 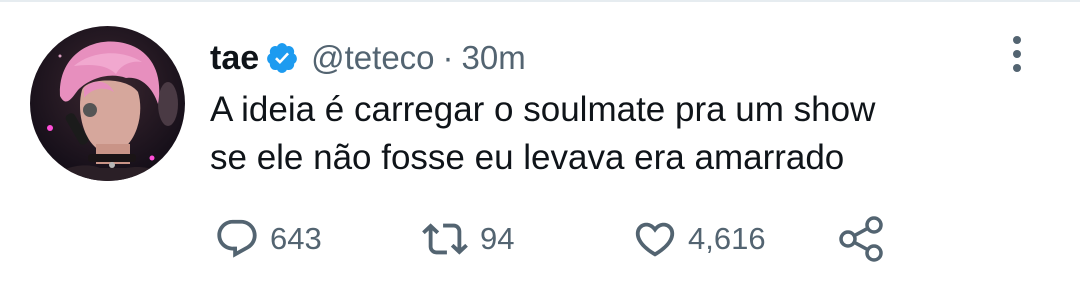 What do you see at coordinates (494, 58) in the screenshot?
I see `timestamp: 30m` at bounding box center [494, 58].